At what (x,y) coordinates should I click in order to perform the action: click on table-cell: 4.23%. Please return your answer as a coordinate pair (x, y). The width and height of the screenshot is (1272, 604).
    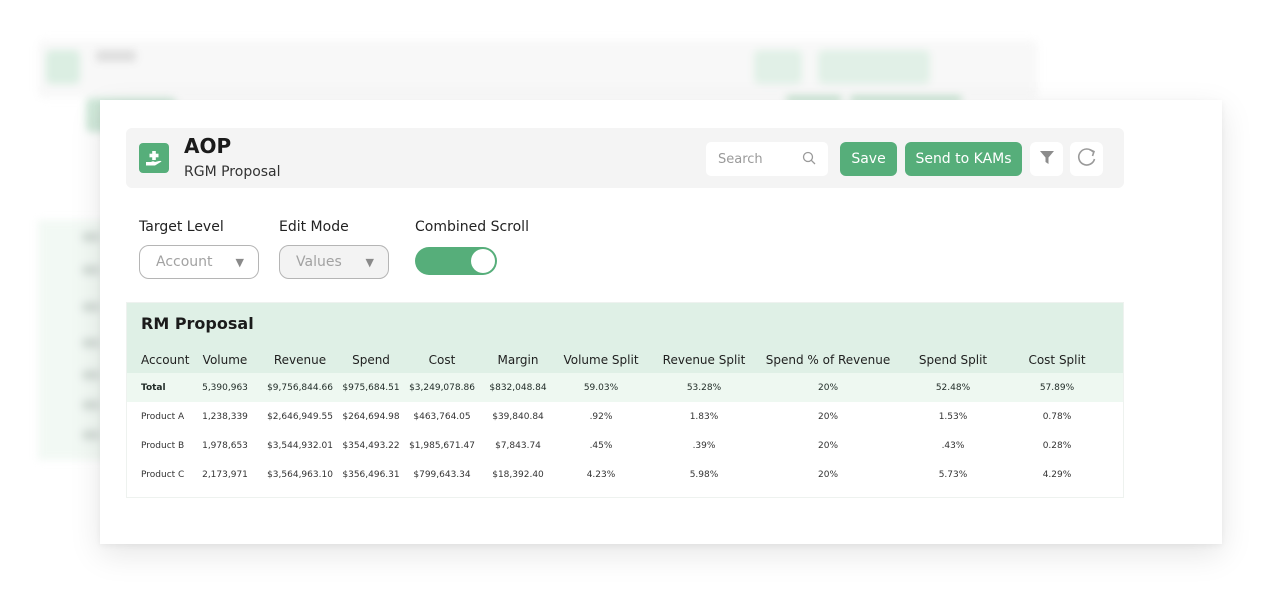
    Looking at the image, I should click on (601, 475).